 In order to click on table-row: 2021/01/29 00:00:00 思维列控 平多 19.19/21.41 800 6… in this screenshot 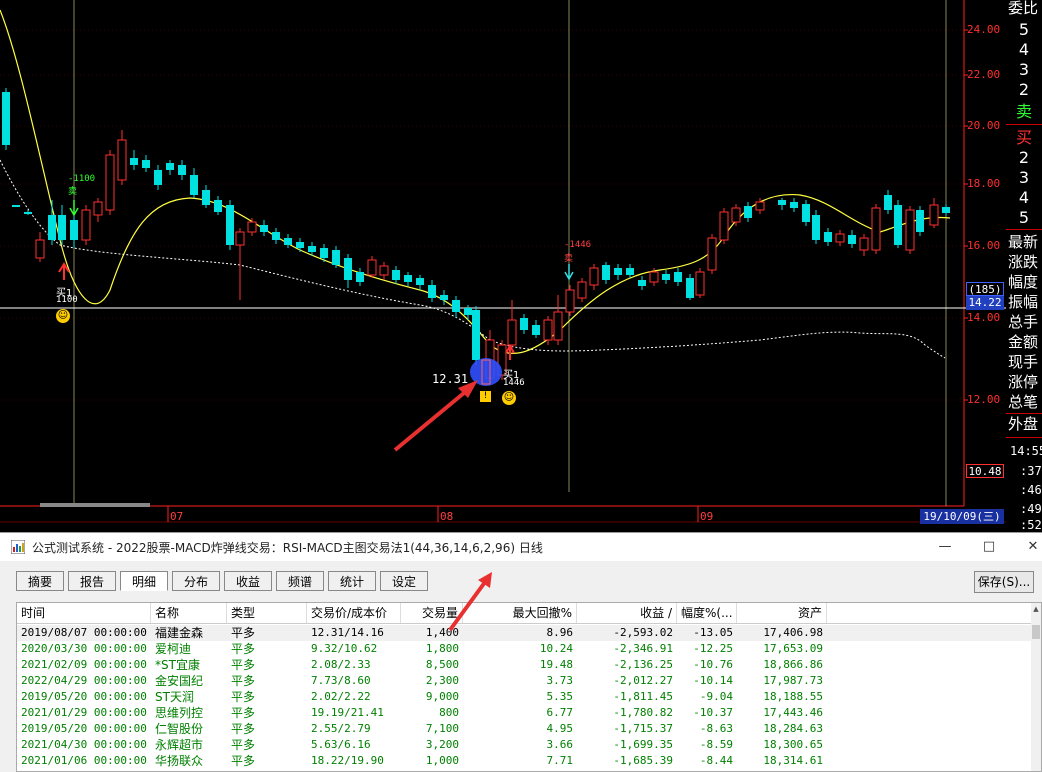, I will do `click(524, 713)`.